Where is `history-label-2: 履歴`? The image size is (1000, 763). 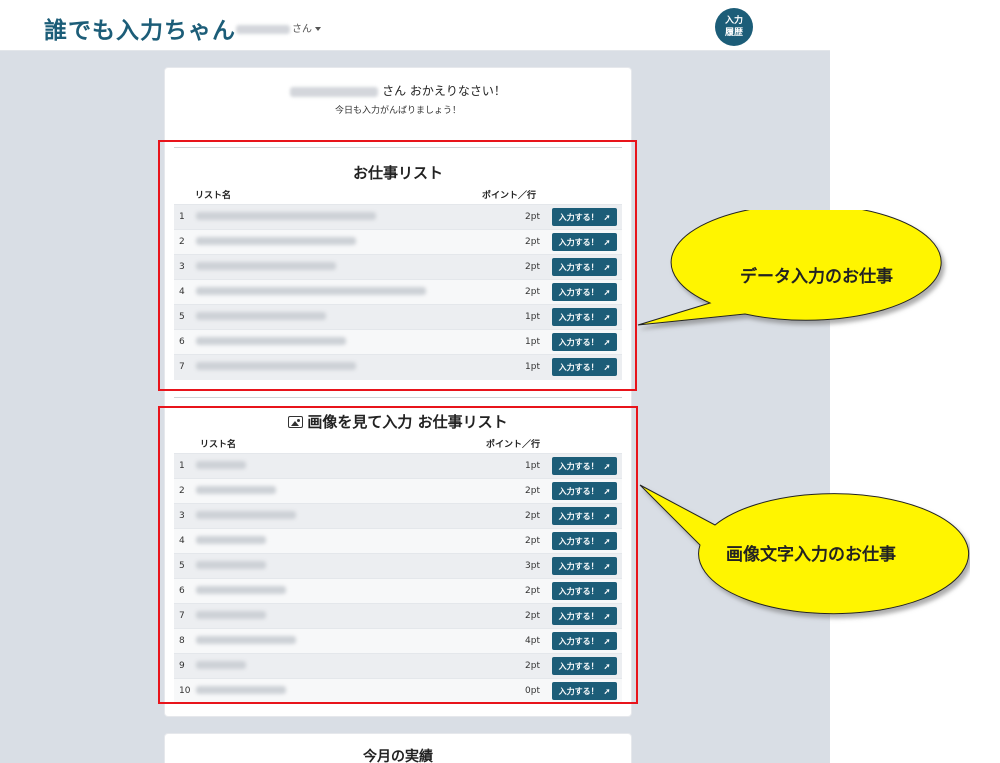 history-label-2: 履歴 is located at coordinates (733, 33).